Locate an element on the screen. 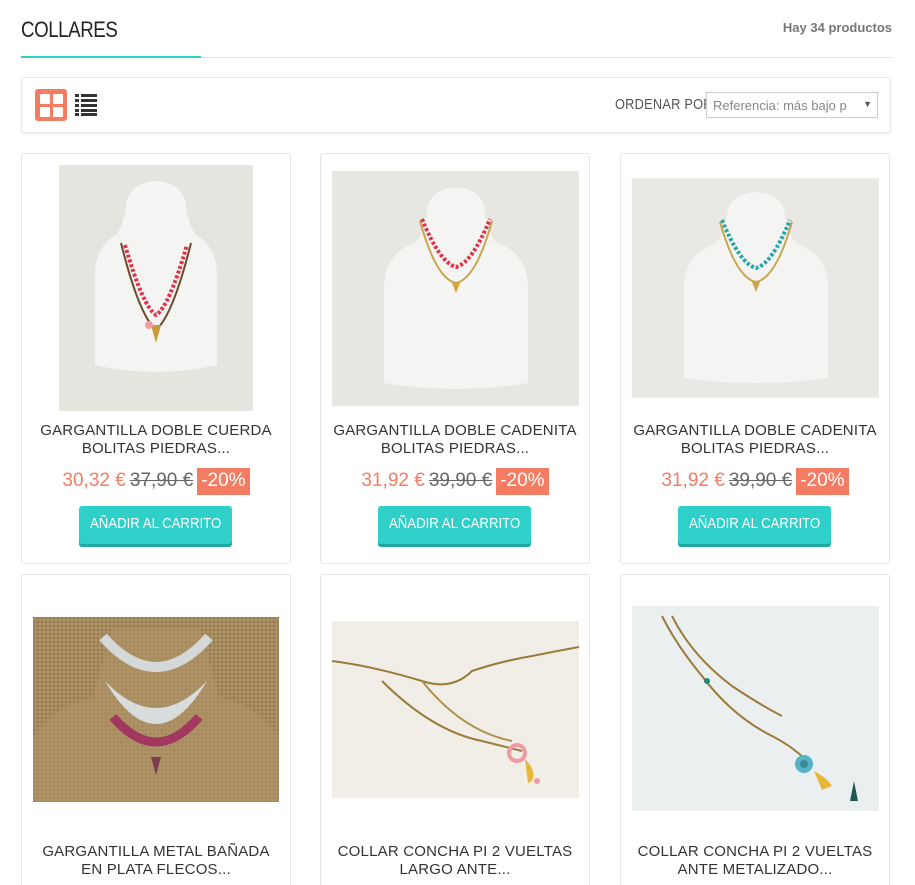 The image size is (915, 885). list-view-icon is located at coordinates (86, 105).